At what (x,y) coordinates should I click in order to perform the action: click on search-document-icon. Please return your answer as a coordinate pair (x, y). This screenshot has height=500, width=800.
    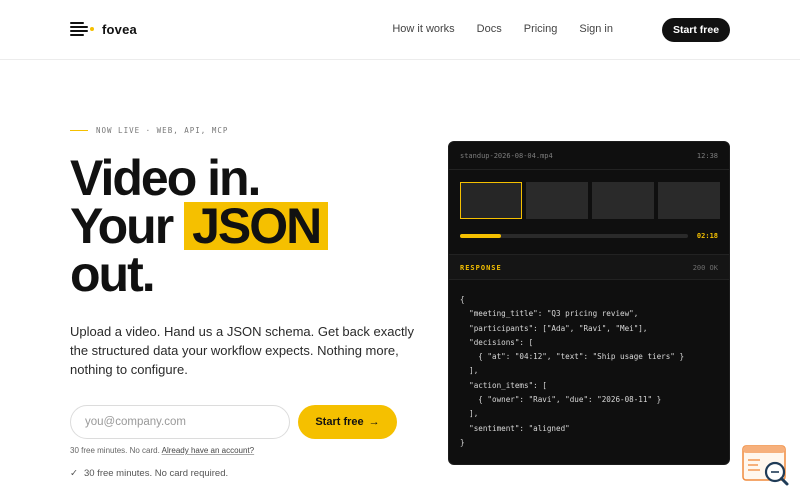
    Looking at the image, I should click on (766, 467).